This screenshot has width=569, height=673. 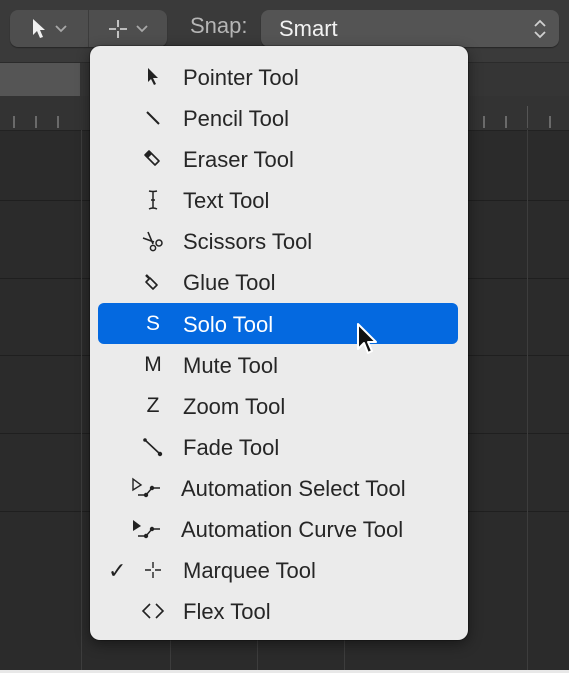 I want to click on pencil-icon, so click(x=153, y=117).